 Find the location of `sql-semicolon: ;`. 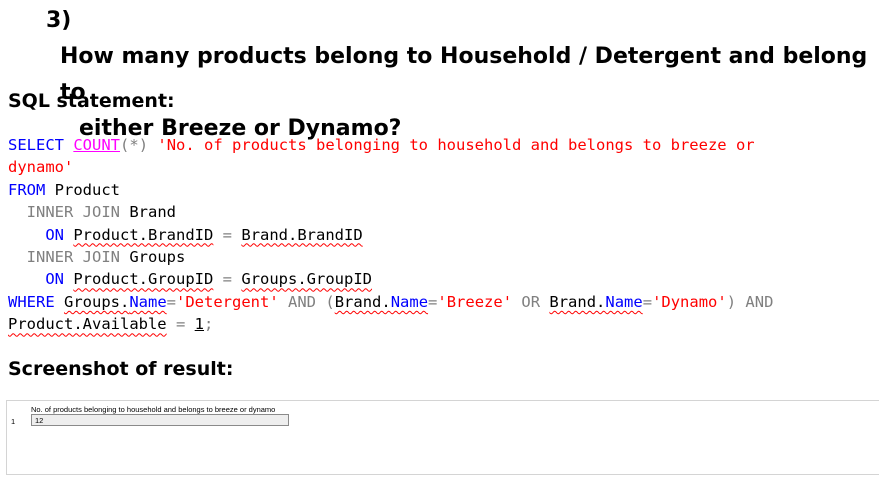

sql-semicolon: ; is located at coordinates (209, 324).